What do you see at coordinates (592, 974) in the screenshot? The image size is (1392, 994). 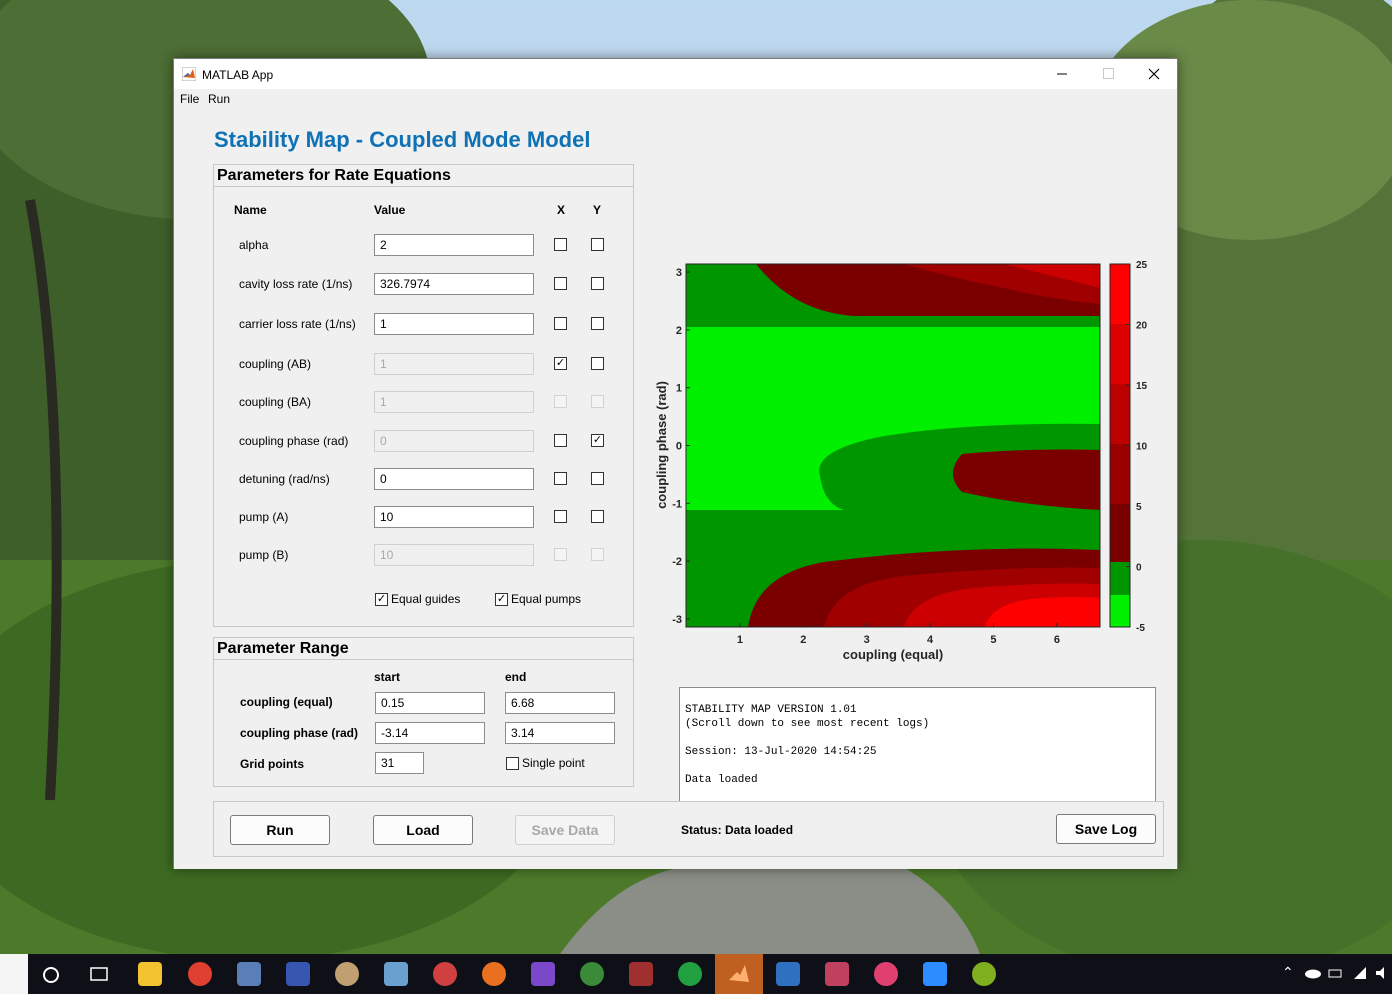 I see `android-studio-icon` at bounding box center [592, 974].